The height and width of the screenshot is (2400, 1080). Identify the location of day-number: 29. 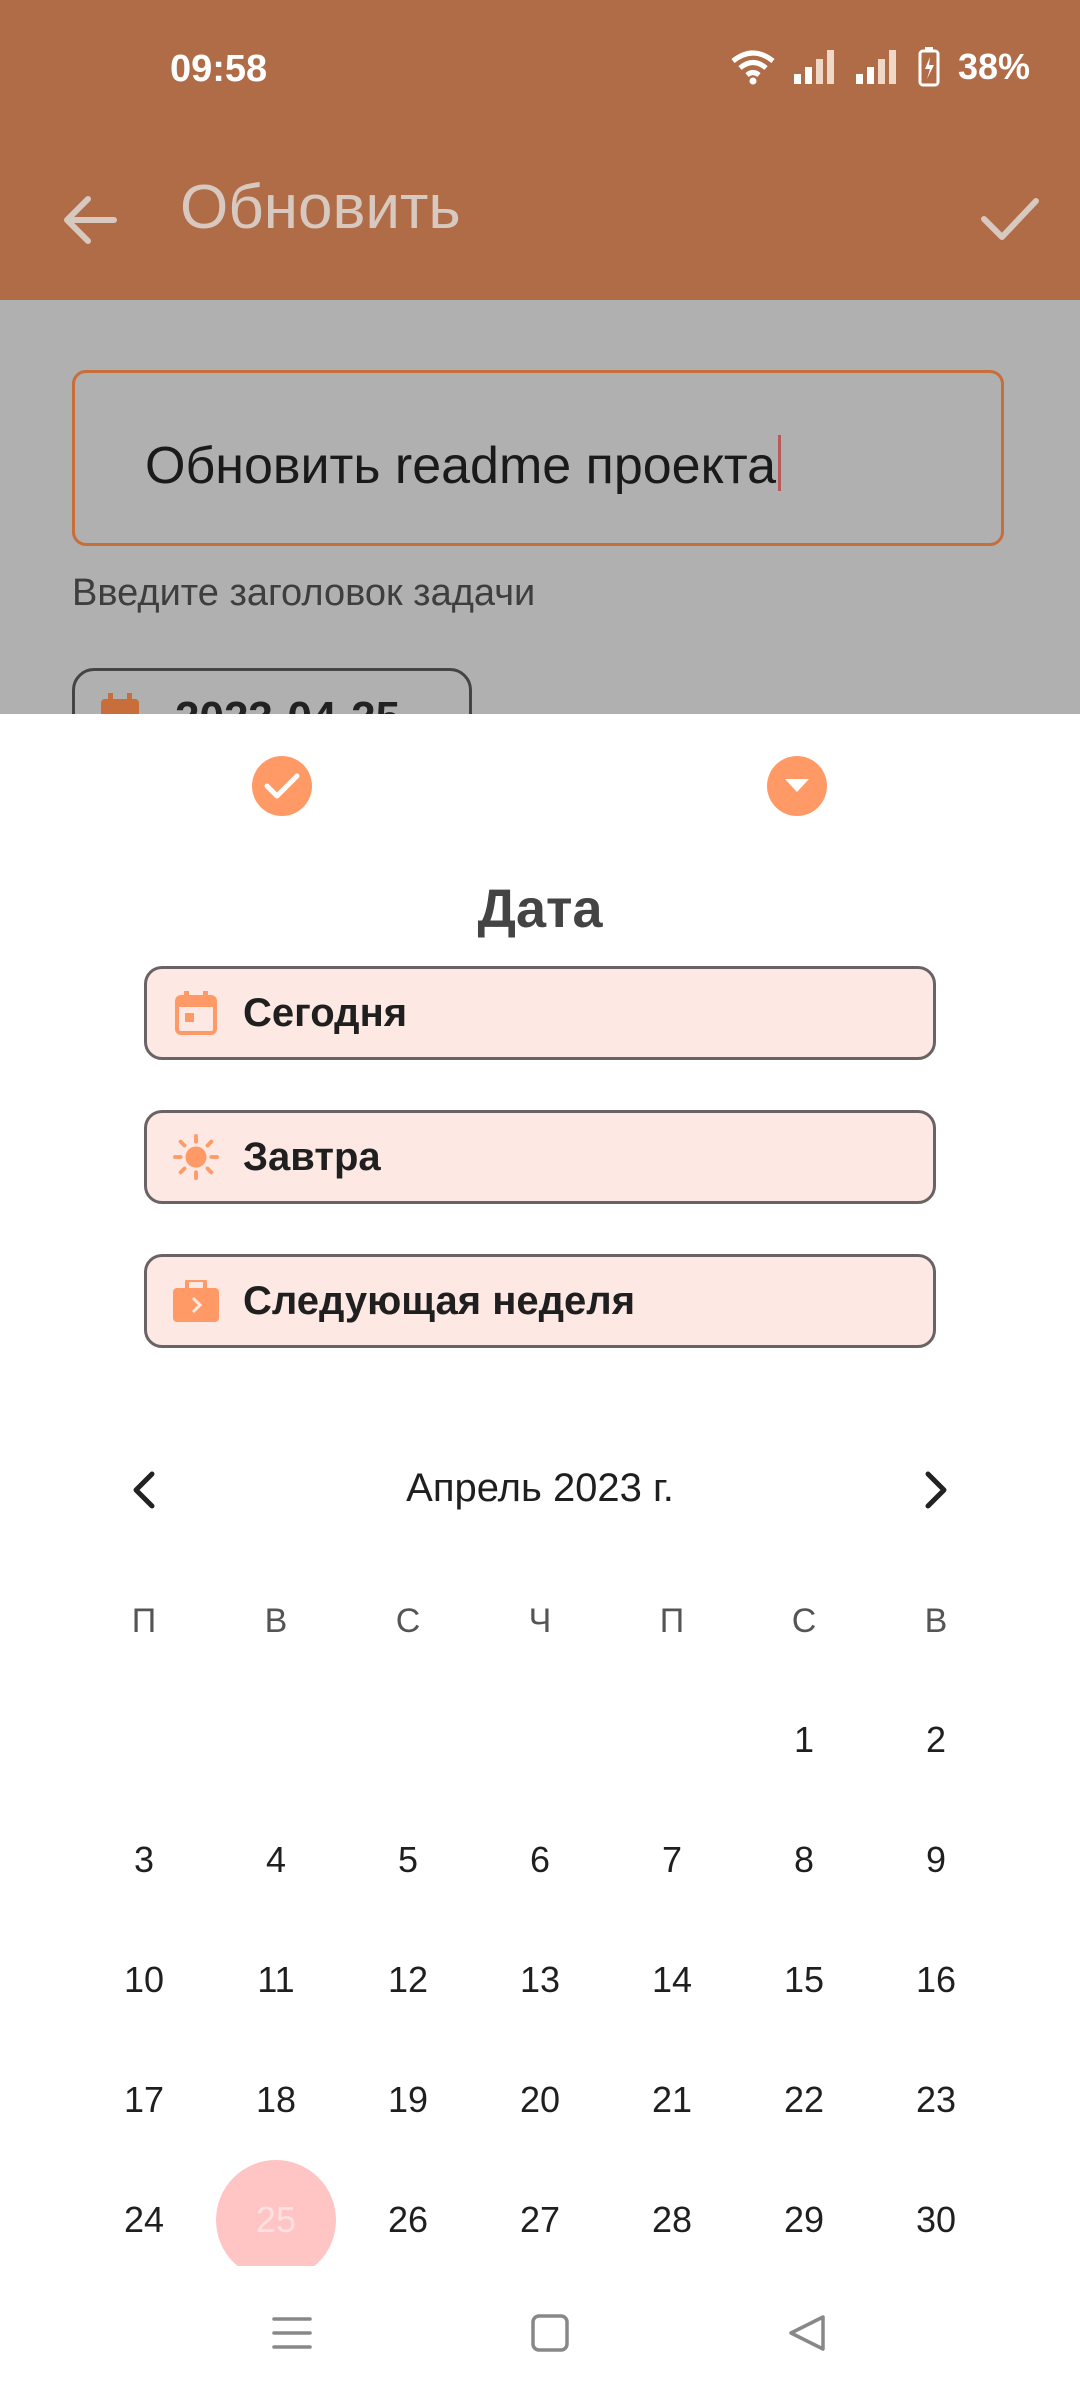
(804, 2219).